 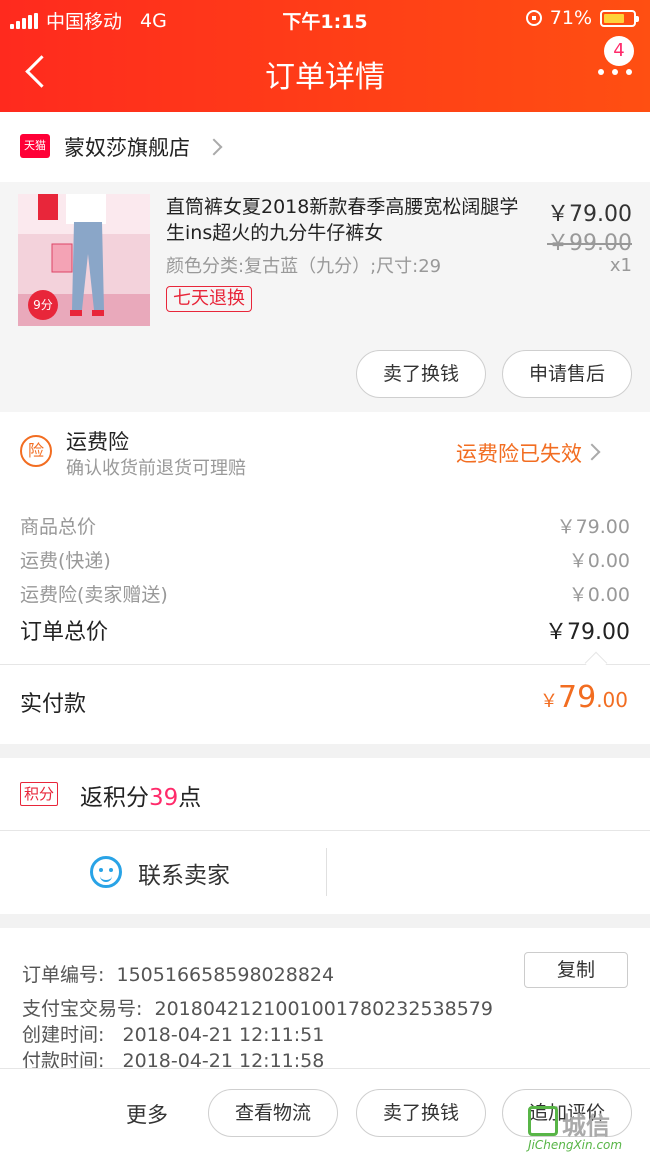 I want to click on paid-decimal: .00, so click(x=612, y=700).